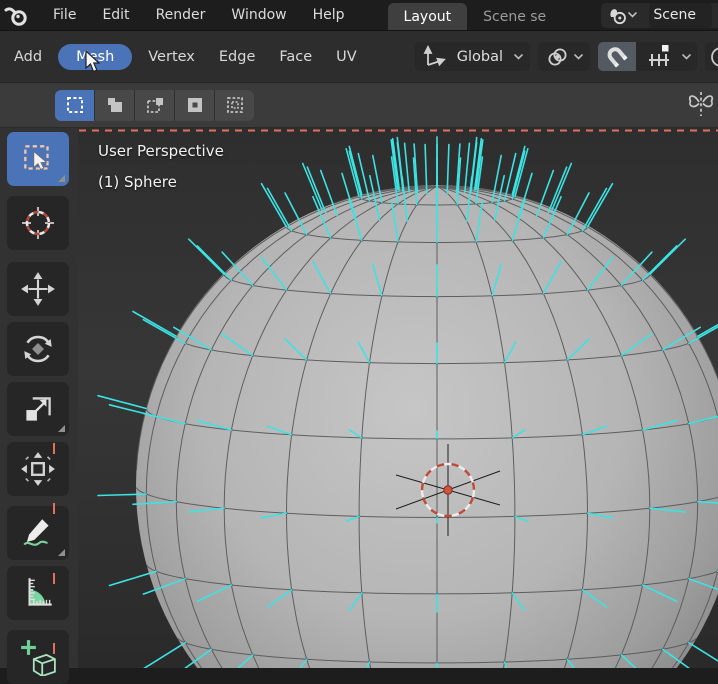 The height and width of the screenshot is (684, 718). I want to click on rotate-icon, so click(38, 349).